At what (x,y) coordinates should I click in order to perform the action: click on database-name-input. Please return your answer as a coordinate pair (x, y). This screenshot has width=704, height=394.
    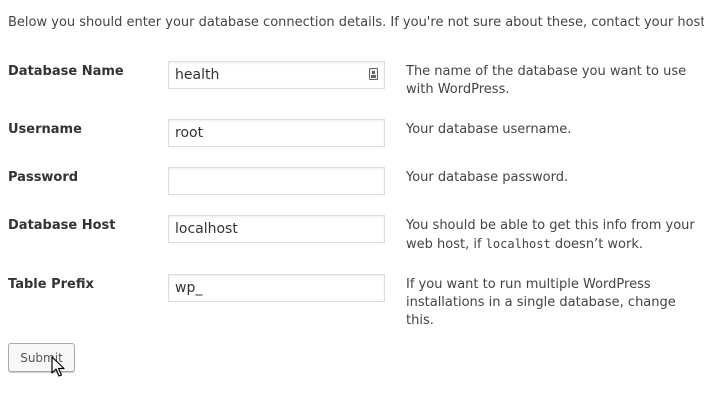
    Looking at the image, I should click on (276, 75).